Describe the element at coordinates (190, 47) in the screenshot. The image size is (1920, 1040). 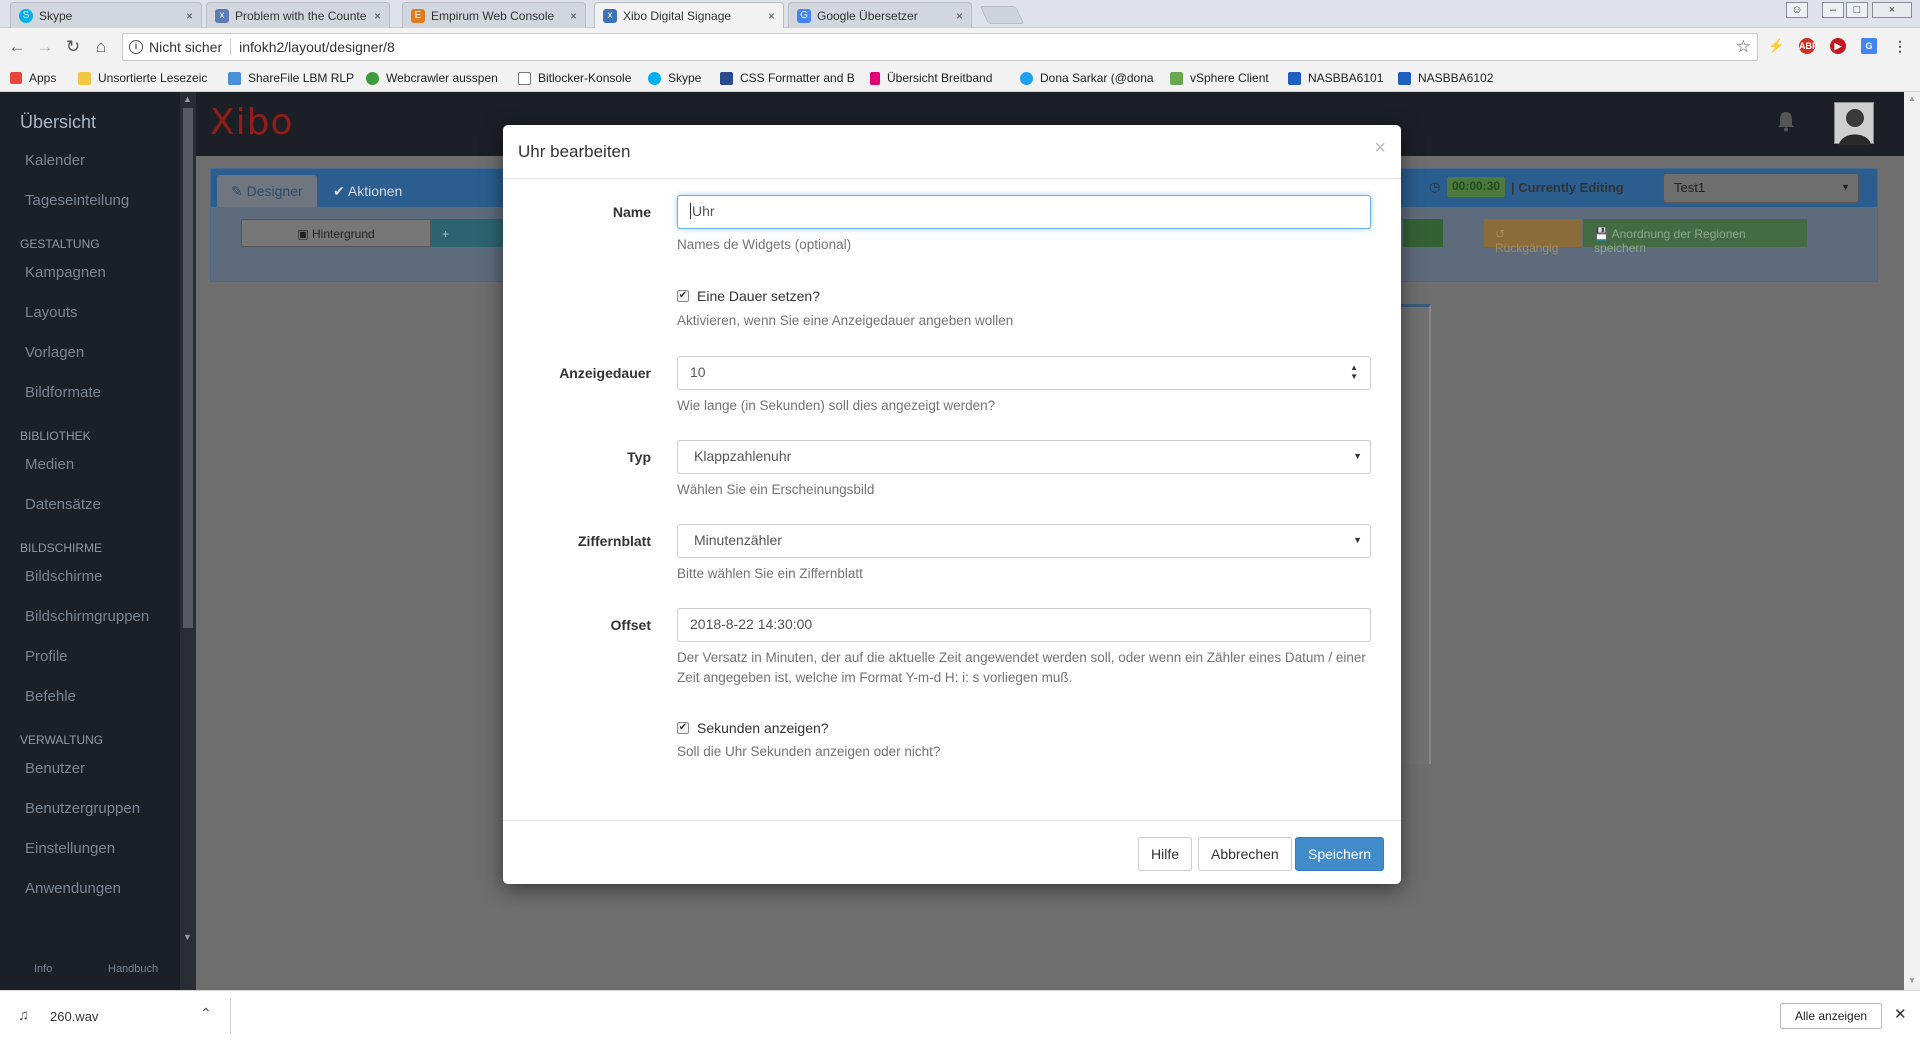
I see `security-indicator: Nicht sicher` at that location.